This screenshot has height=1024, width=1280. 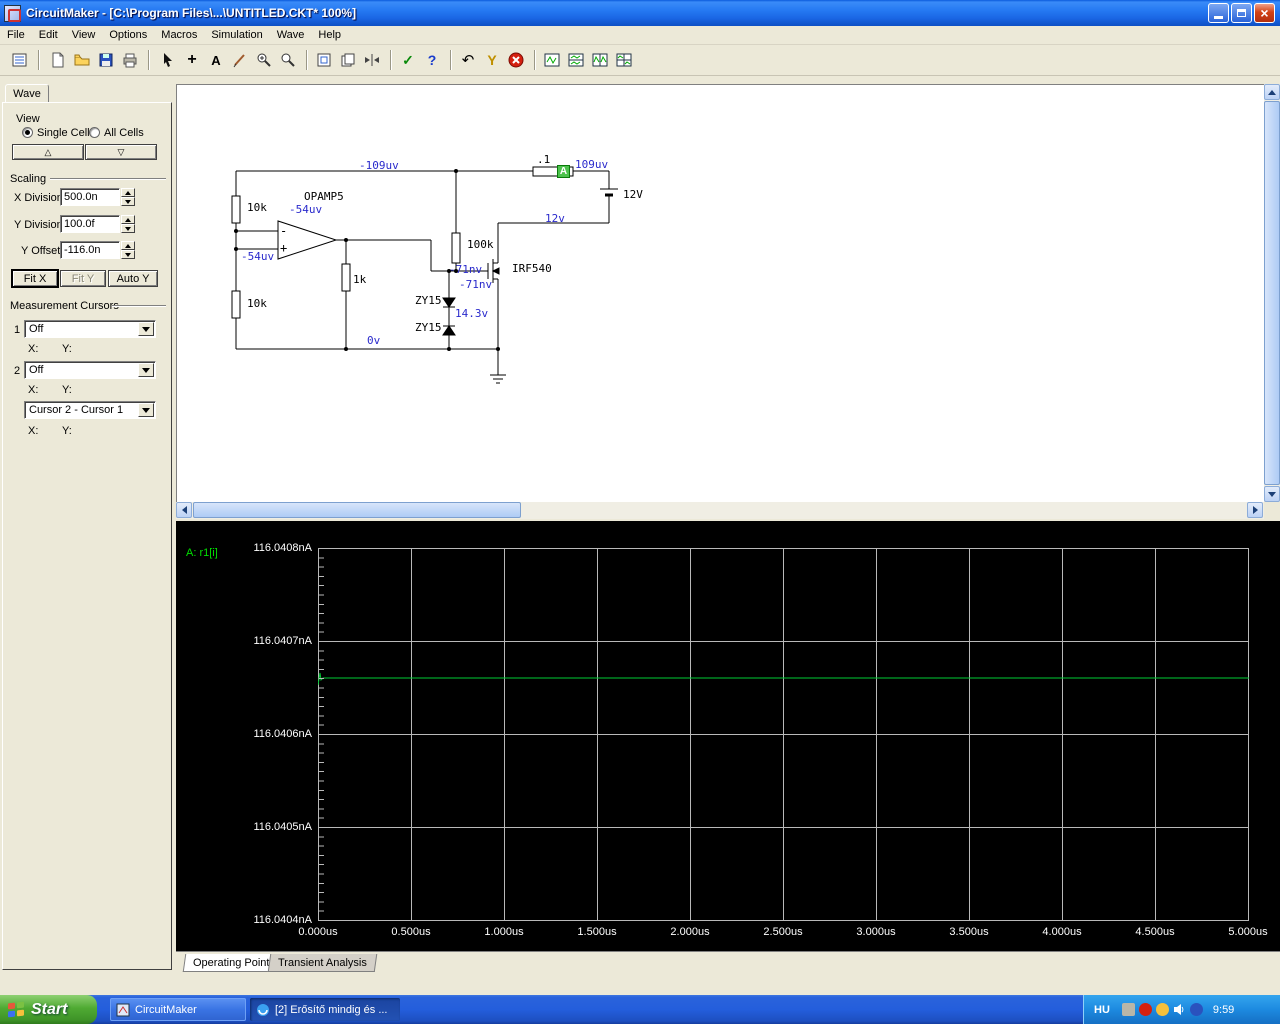 I want to click on tray-icon-yellow, so click(x=1162, y=1009).